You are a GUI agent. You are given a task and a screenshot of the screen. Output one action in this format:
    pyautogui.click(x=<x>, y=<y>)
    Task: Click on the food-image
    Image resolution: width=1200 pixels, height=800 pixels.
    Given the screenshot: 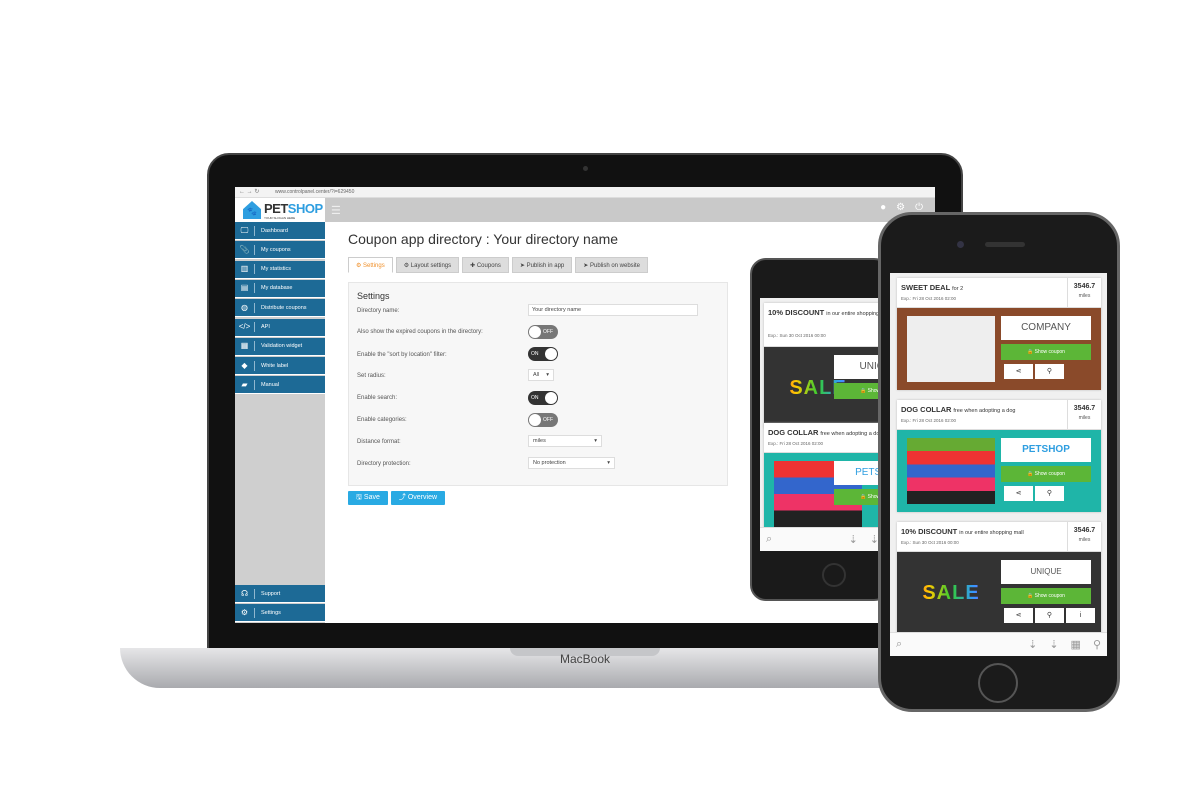 What is the action you would take?
    pyautogui.click(x=951, y=349)
    